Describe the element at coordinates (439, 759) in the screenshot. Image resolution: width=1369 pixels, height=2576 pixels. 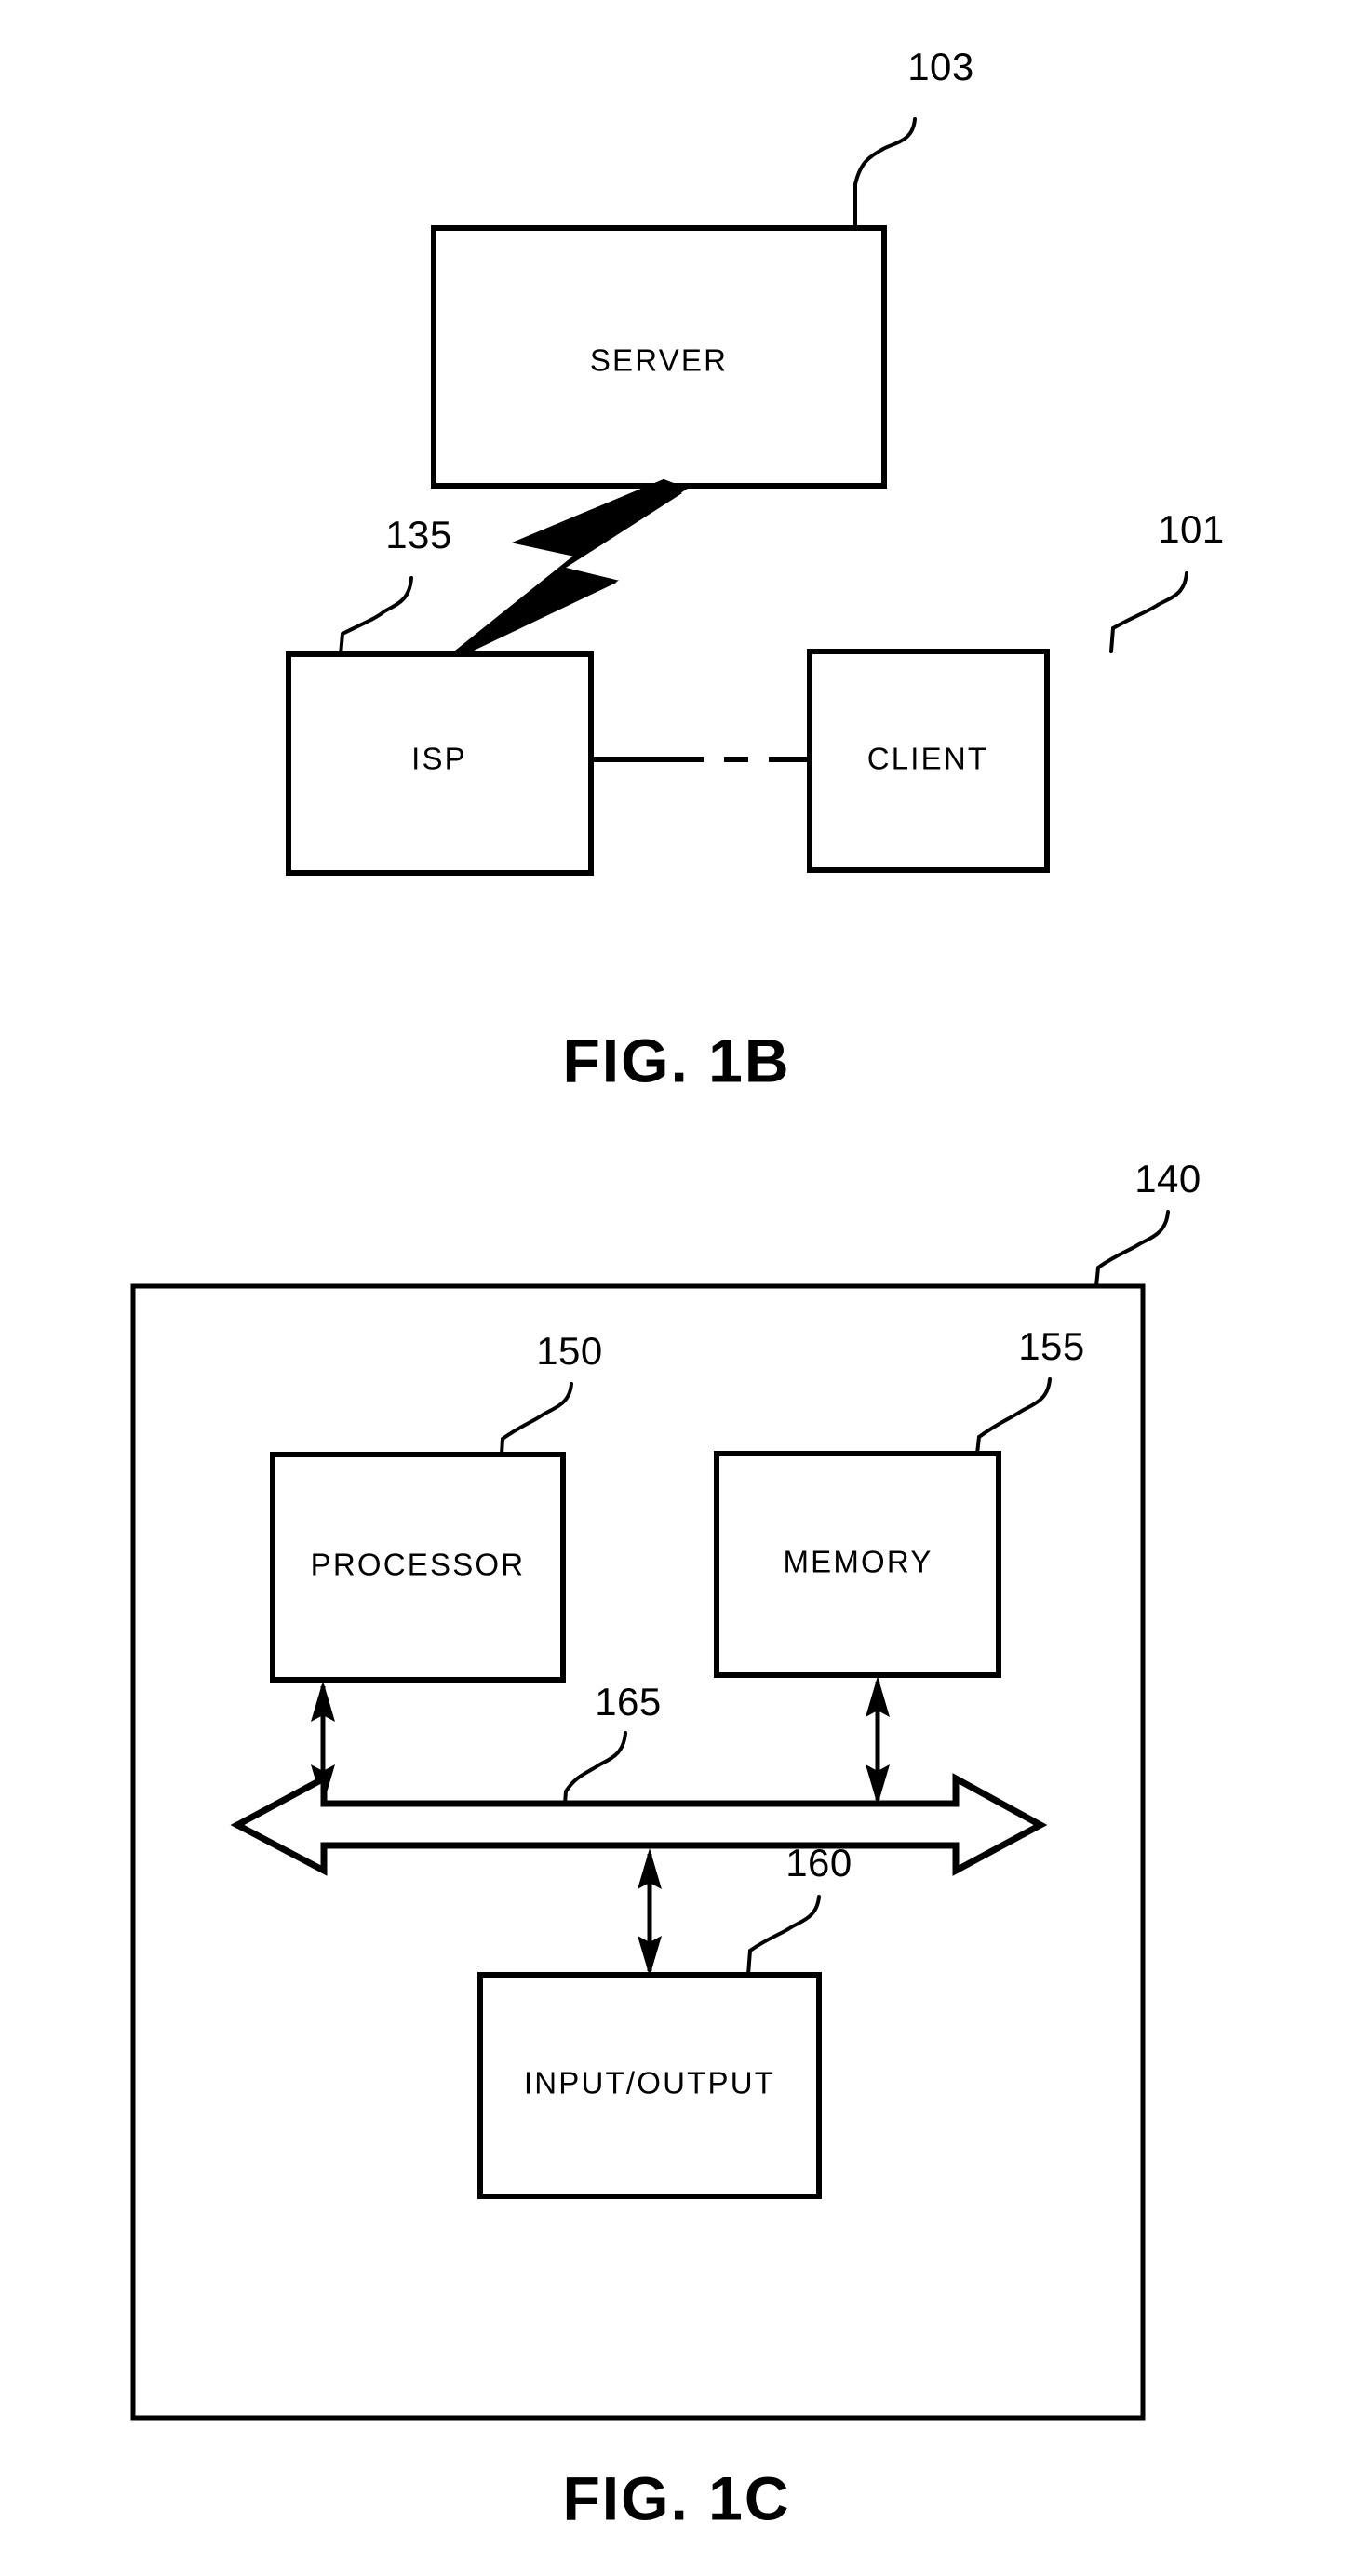
I see `isp-label: ISP` at that location.